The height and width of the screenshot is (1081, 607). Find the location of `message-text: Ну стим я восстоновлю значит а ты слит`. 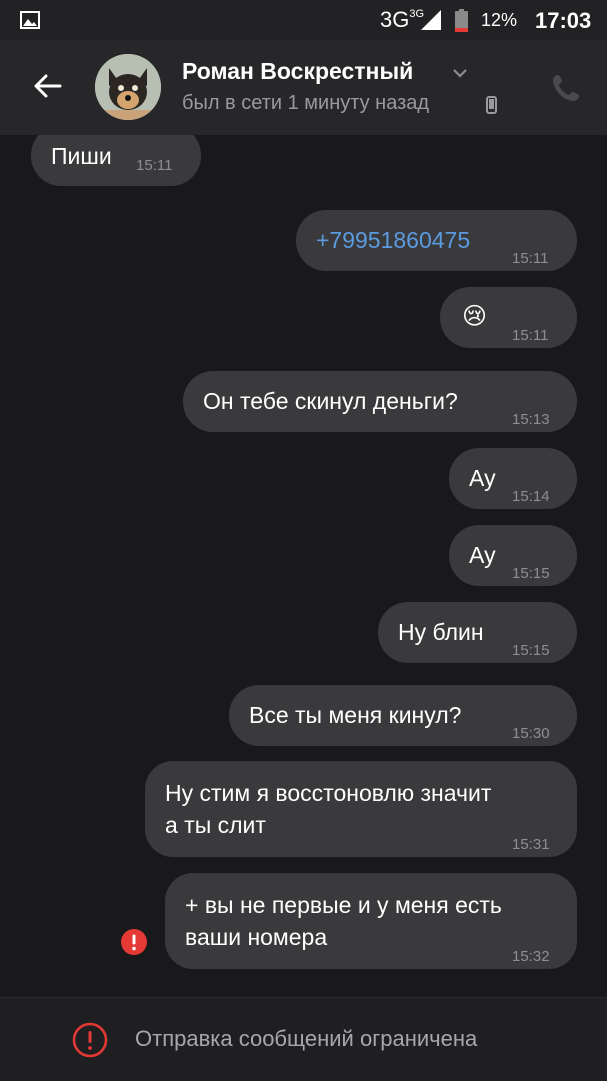

message-text: Ну стим я восстоновлю значит а ты слит is located at coordinates (328, 809).